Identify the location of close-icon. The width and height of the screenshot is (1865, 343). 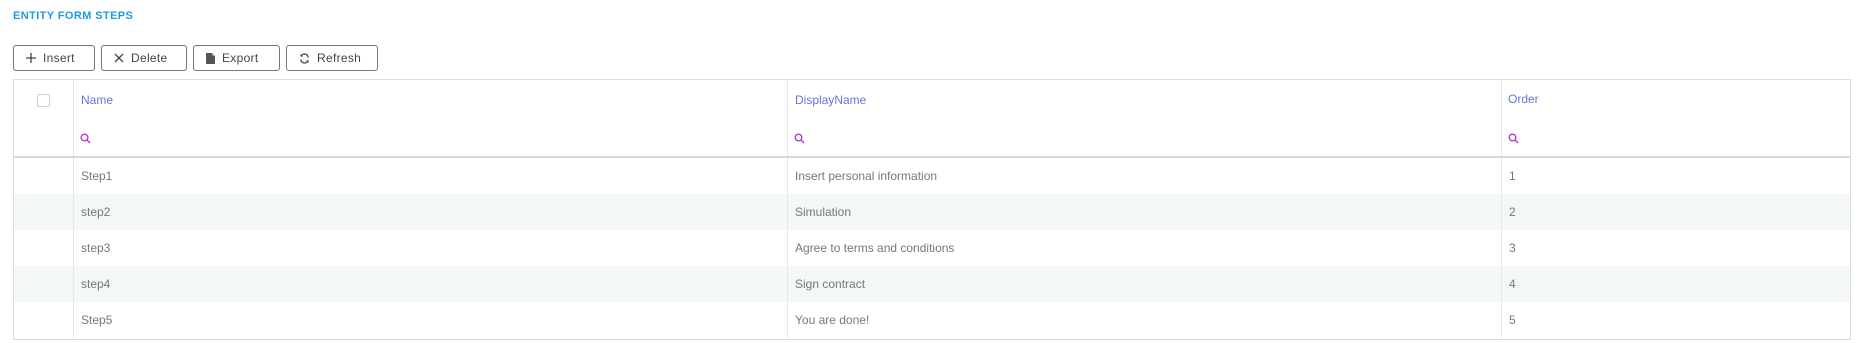
(119, 58).